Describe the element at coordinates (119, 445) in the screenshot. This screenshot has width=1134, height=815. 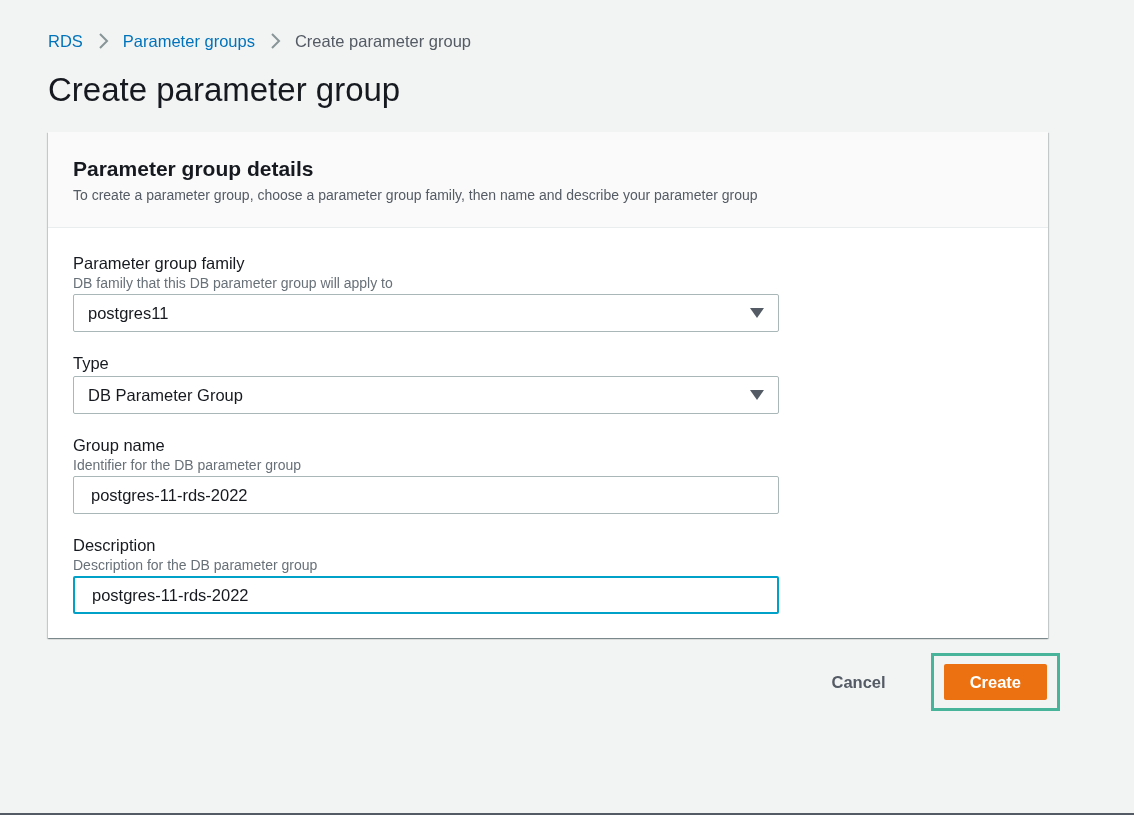
I see `field-label: Group name` at that location.